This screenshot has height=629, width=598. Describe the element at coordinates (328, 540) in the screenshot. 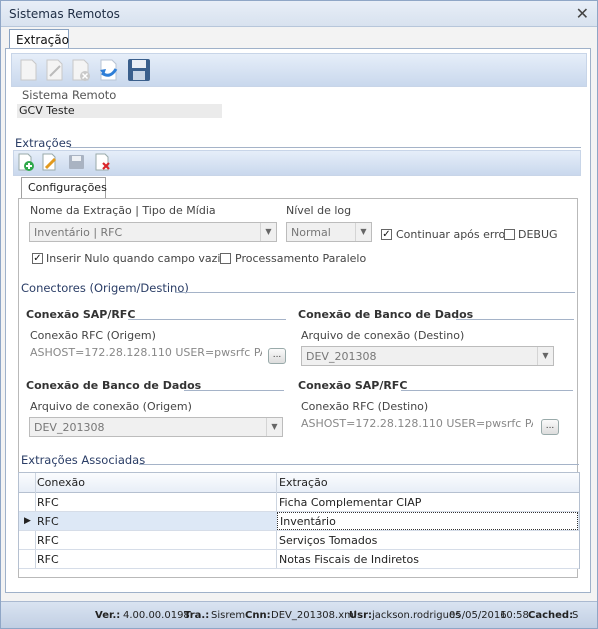

I see `extracao-cell: Serviços Tomados` at that location.